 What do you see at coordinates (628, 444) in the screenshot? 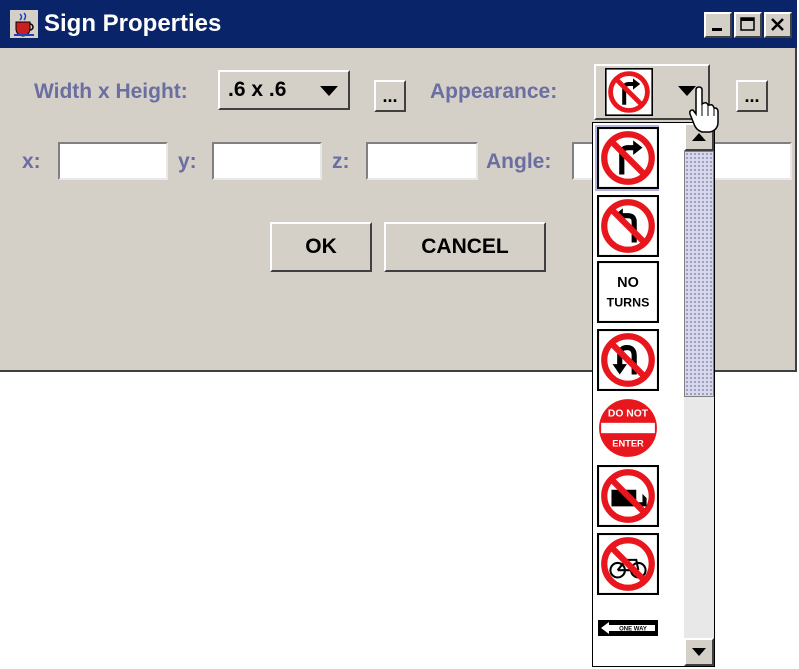
I see `svg-text: ENTER` at bounding box center [628, 444].